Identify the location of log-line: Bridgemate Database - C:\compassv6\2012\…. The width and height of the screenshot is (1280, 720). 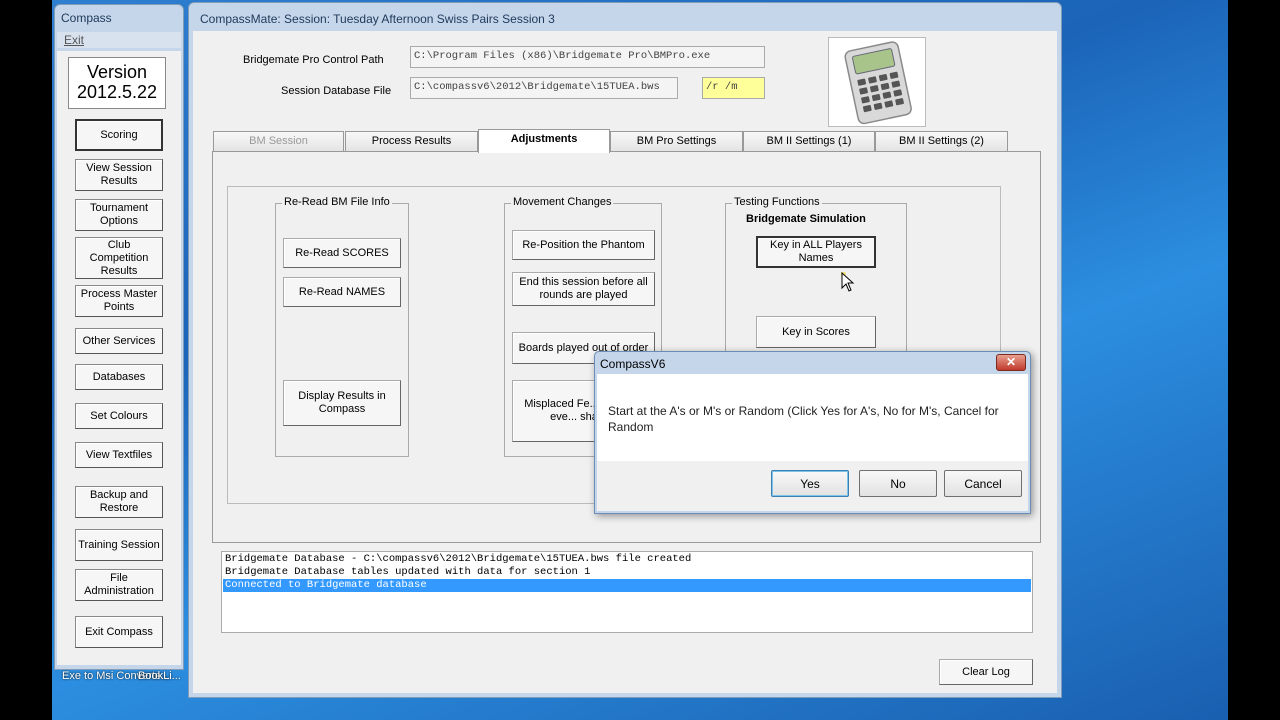
(627, 559).